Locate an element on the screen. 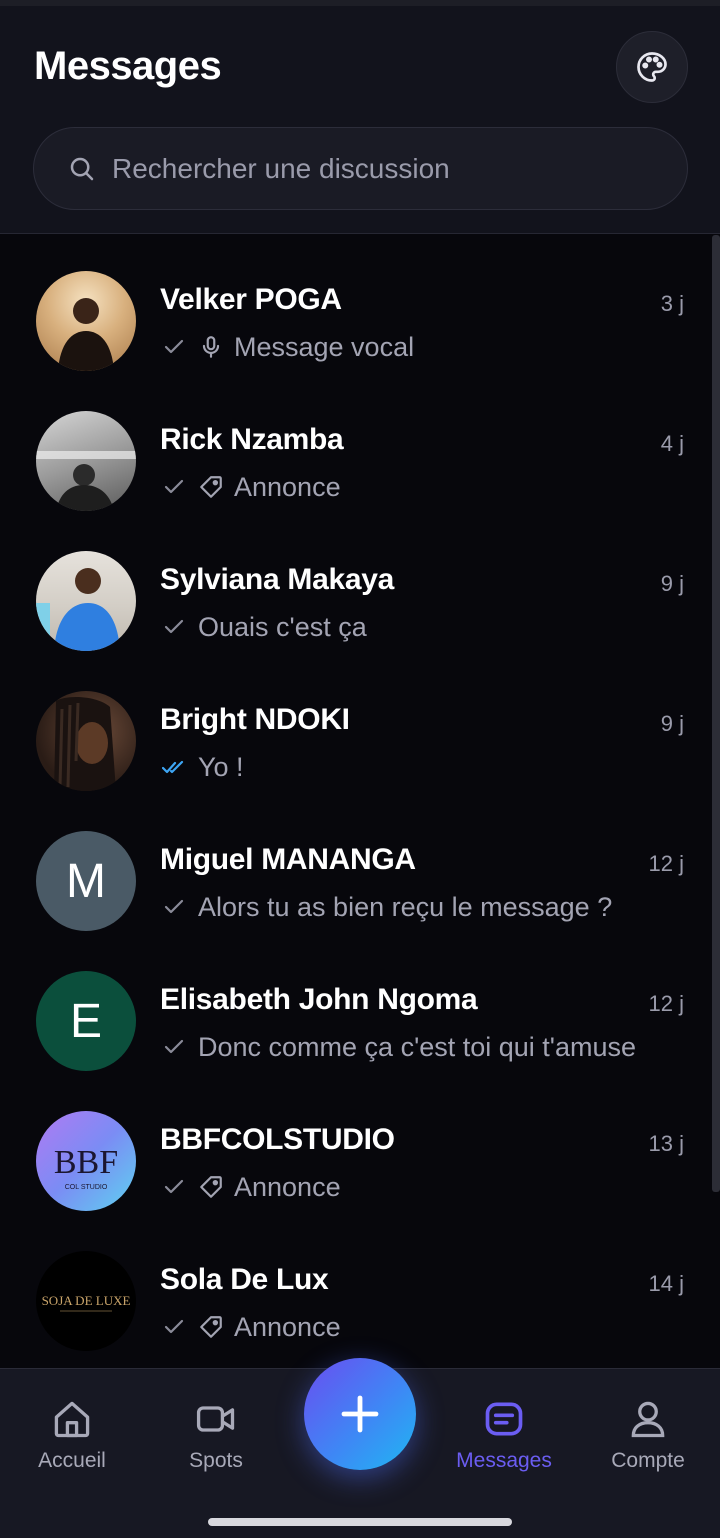  svg-text: BBF is located at coordinates (86, 1162).